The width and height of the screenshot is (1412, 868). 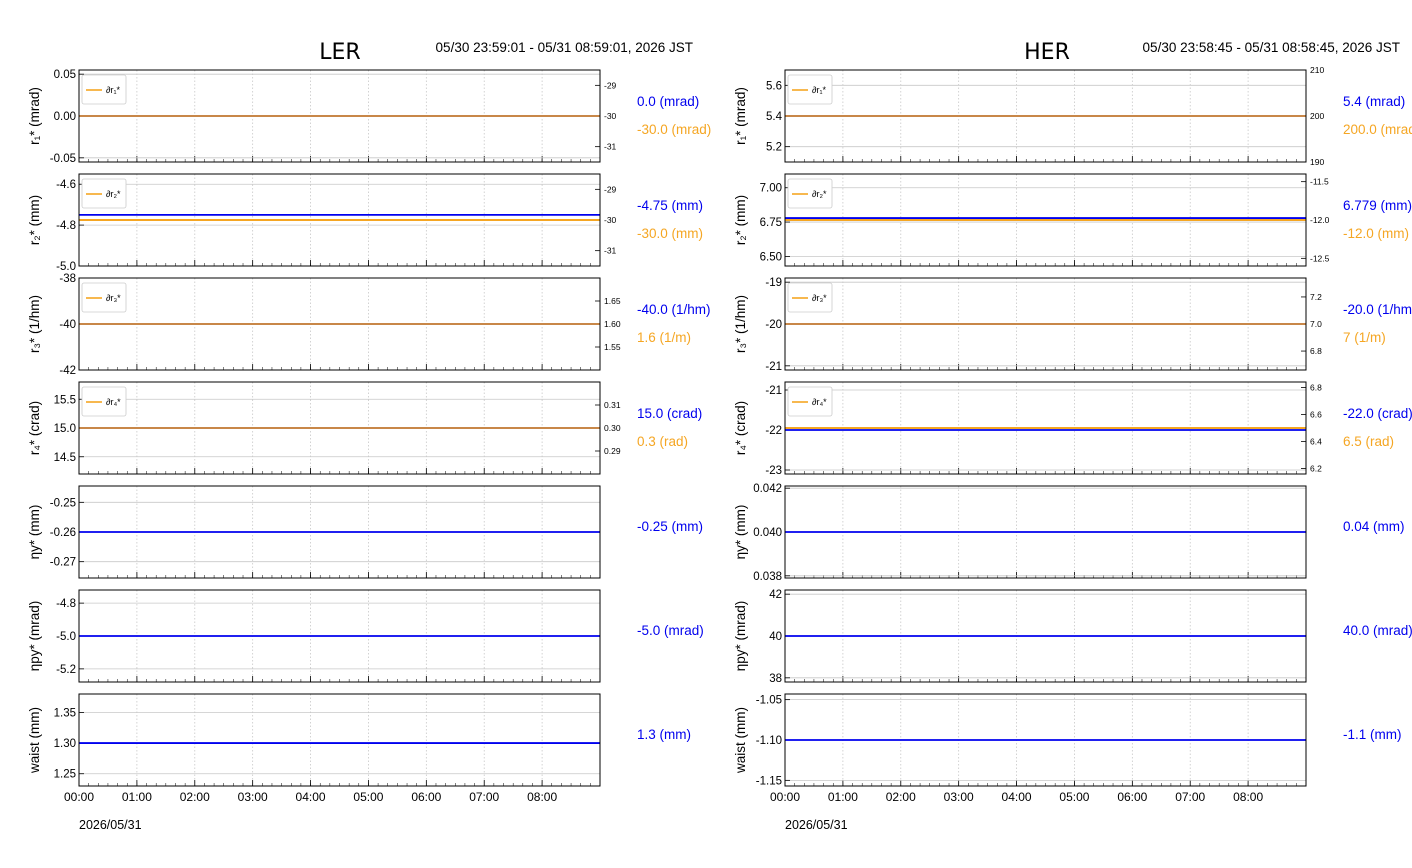 What do you see at coordinates (819, 298) in the screenshot?
I see `legend-label: ∂r₃*` at bounding box center [819, 298].